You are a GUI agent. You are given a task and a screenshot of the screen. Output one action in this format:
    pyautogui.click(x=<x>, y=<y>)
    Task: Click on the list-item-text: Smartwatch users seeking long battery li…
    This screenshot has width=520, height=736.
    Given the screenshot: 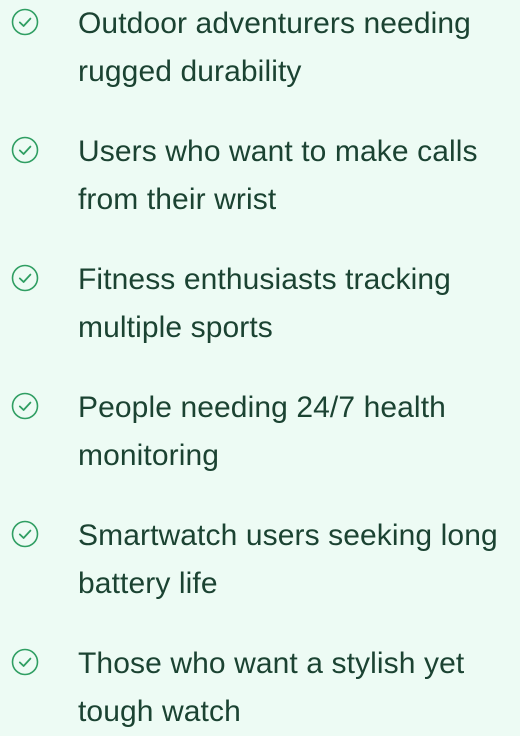 What is the action you would take?
    pyautogui.click(x=288, y=559)
    